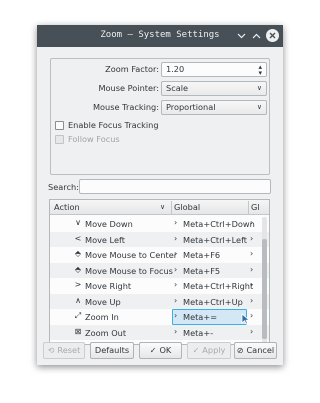  I want to click on sort-chevron-icon: ∨, so click(163, 207).